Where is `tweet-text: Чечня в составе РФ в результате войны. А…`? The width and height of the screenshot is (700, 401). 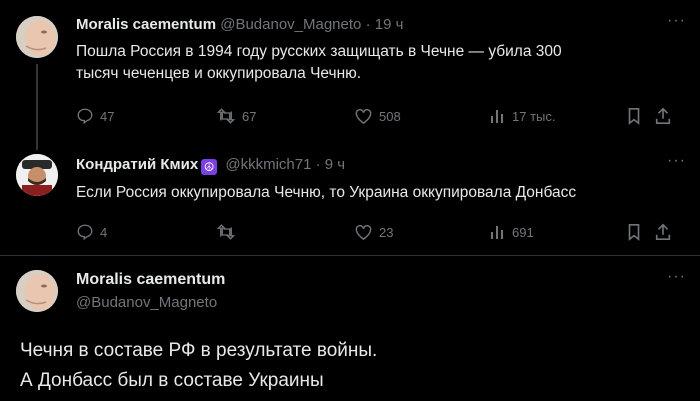
tweet-text: Чечня в составе РФ в результате войны. А… is located at coordinates (198, 366).